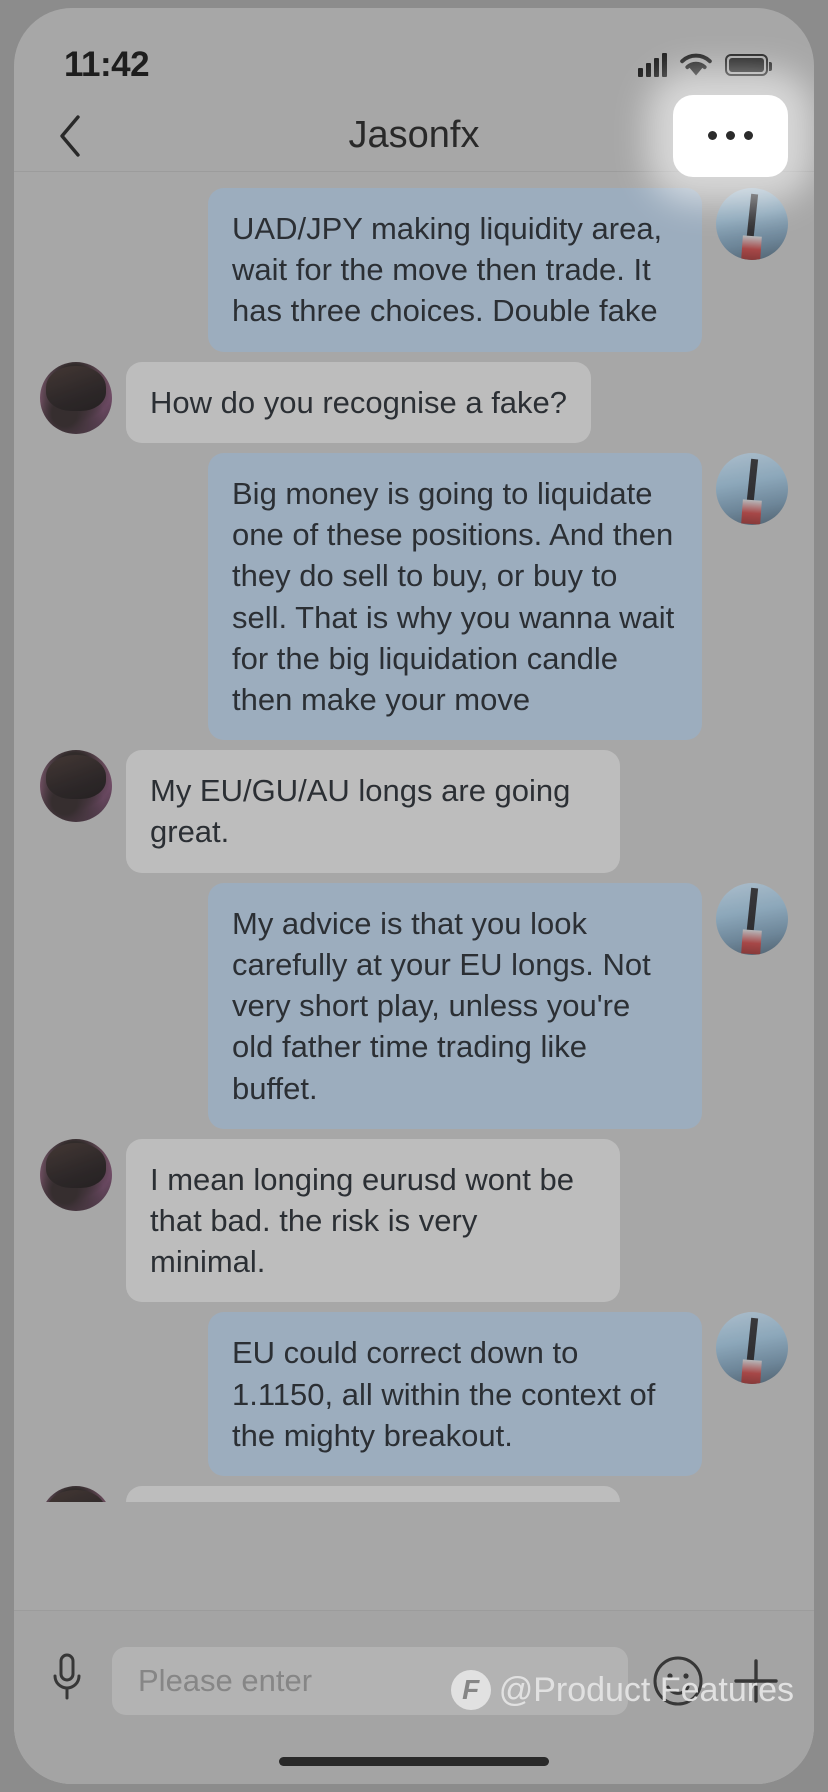 This screenshot has height=1792, width=828. What do you see at coordinates (470, 1690) in the screenshot?
I see `watermark-logo-icon: F` at bounding box center [470, 1690].